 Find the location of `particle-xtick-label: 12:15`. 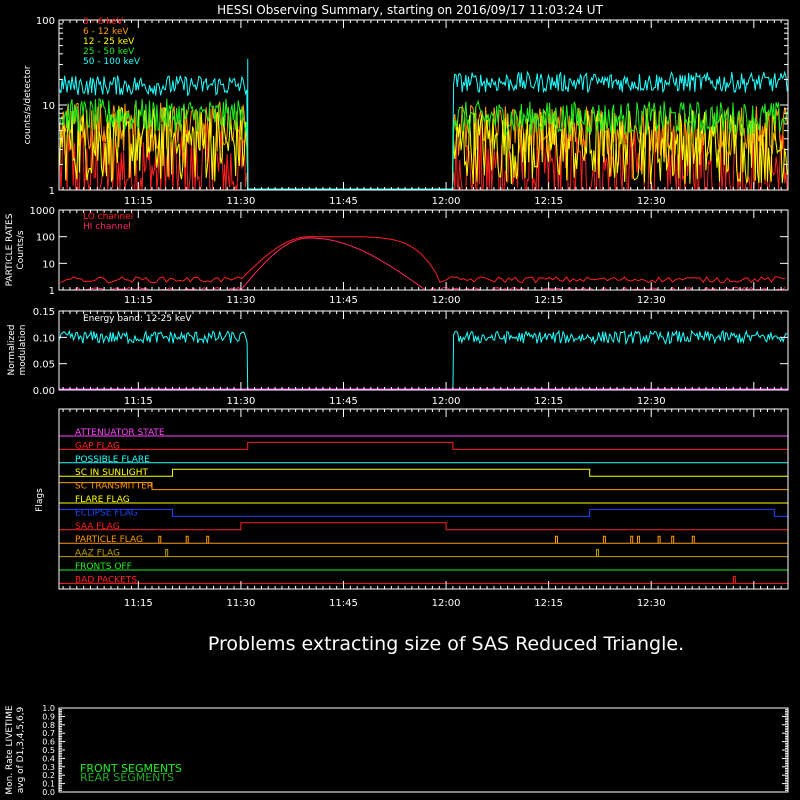

particle-xtick-label: 12:15 is located at coordinates (548, 300).